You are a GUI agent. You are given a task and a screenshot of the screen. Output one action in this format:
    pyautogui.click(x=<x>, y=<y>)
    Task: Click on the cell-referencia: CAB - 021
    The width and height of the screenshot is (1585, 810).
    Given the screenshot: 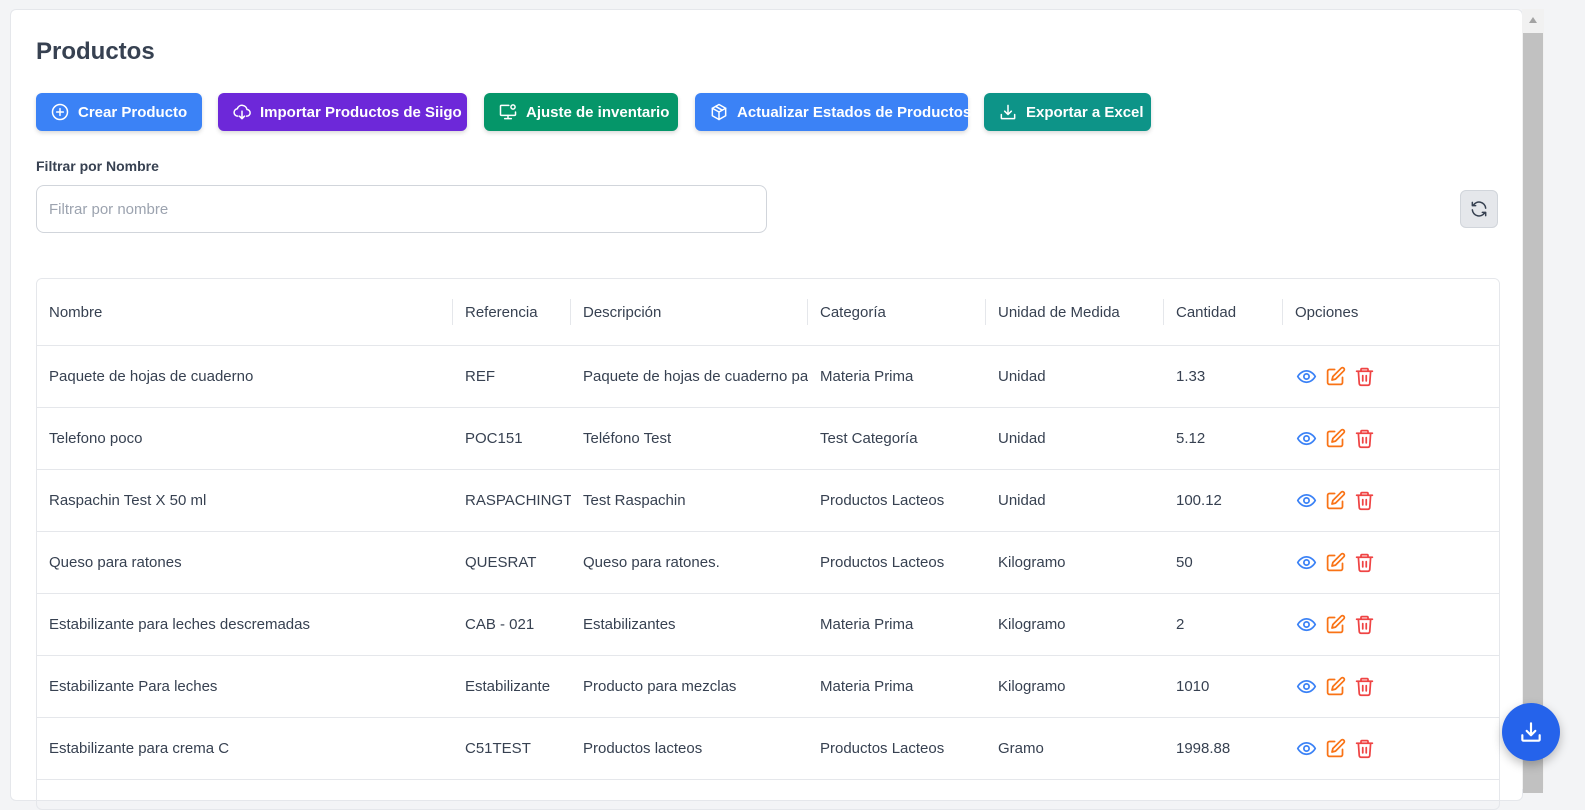 What is the action you would take?
    pyautogui.click(x=500, y=624)
    